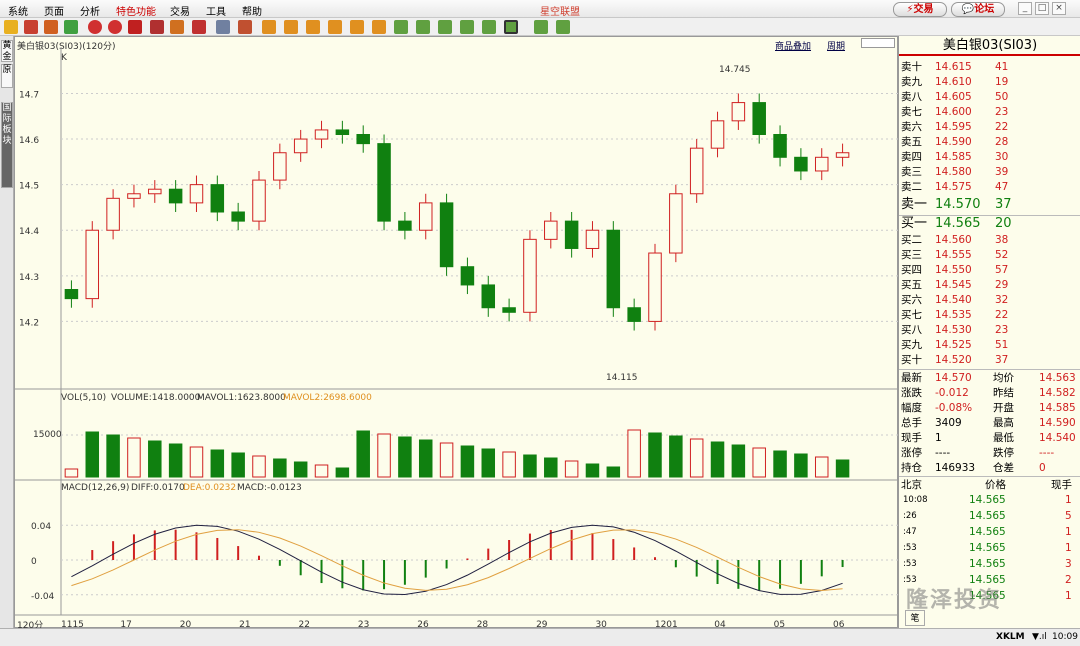  I want to click on high-mark: 14.745, so click(735, 70).